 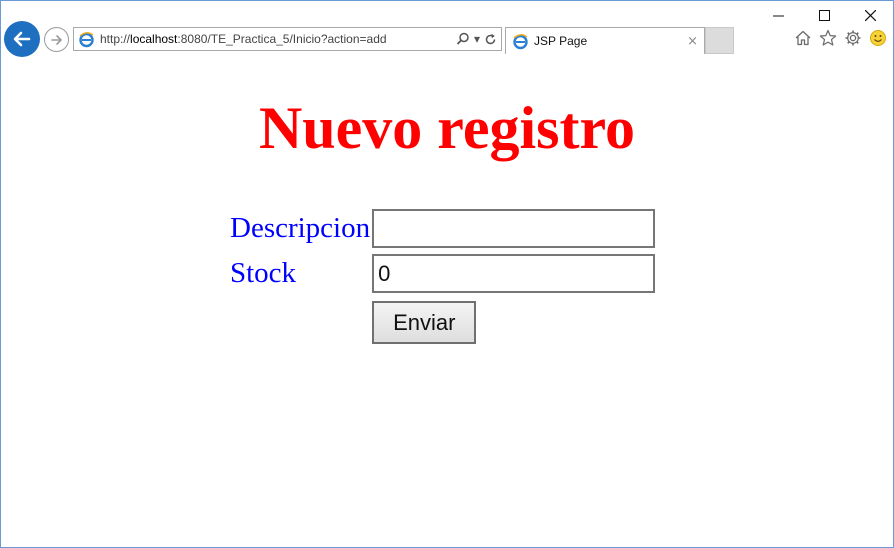 I want to click on descripcion-cell, so click(x=514, y=228).